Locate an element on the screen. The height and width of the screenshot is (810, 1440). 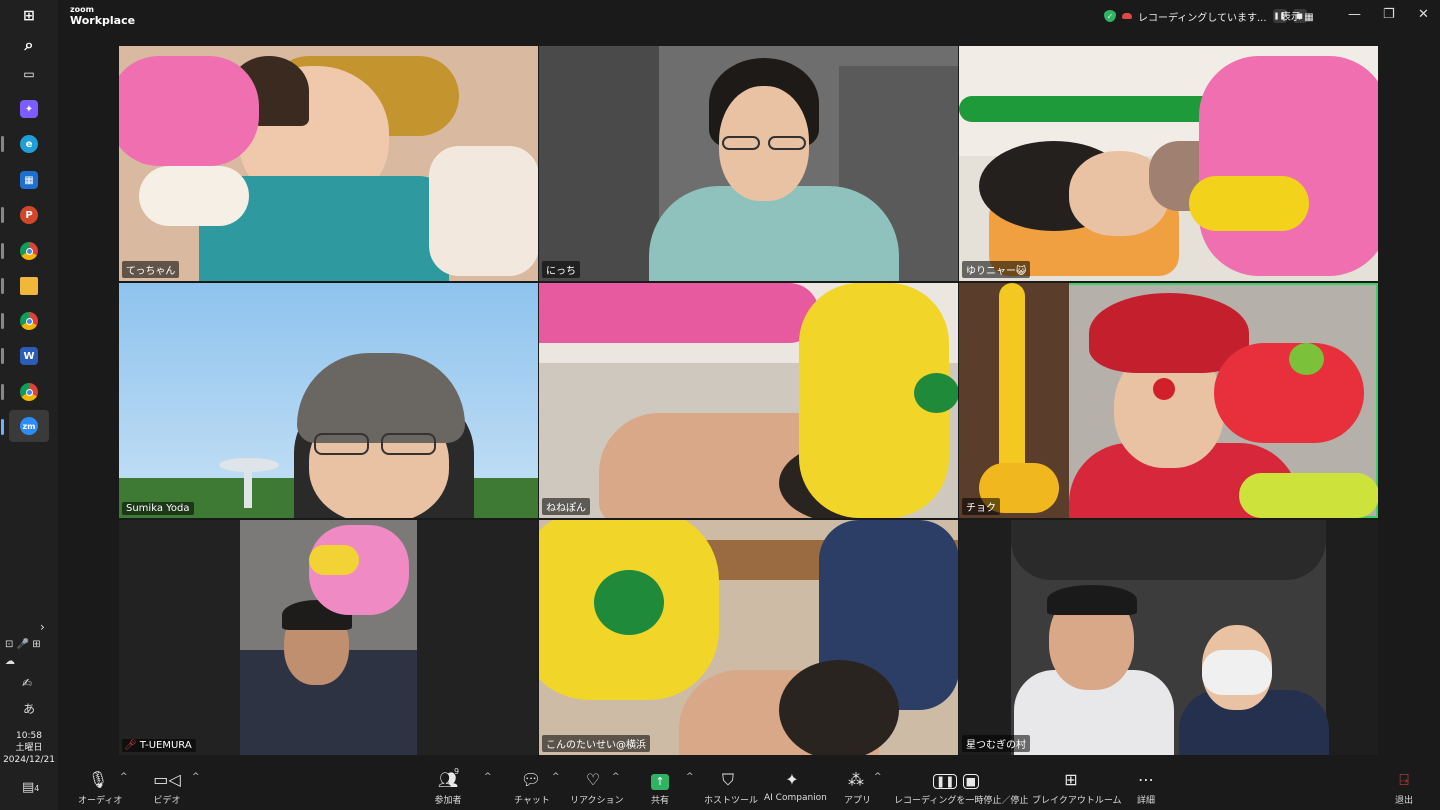
search-button: ⌕ is located at coordinates (29, 45).